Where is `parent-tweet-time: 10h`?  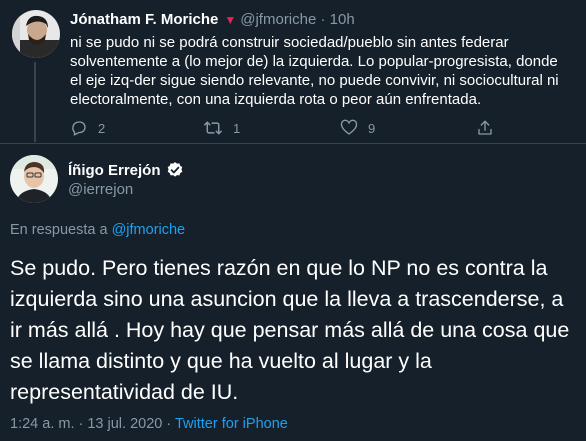
parent-tweet-time: 10h is located at coordinates (342, 19).